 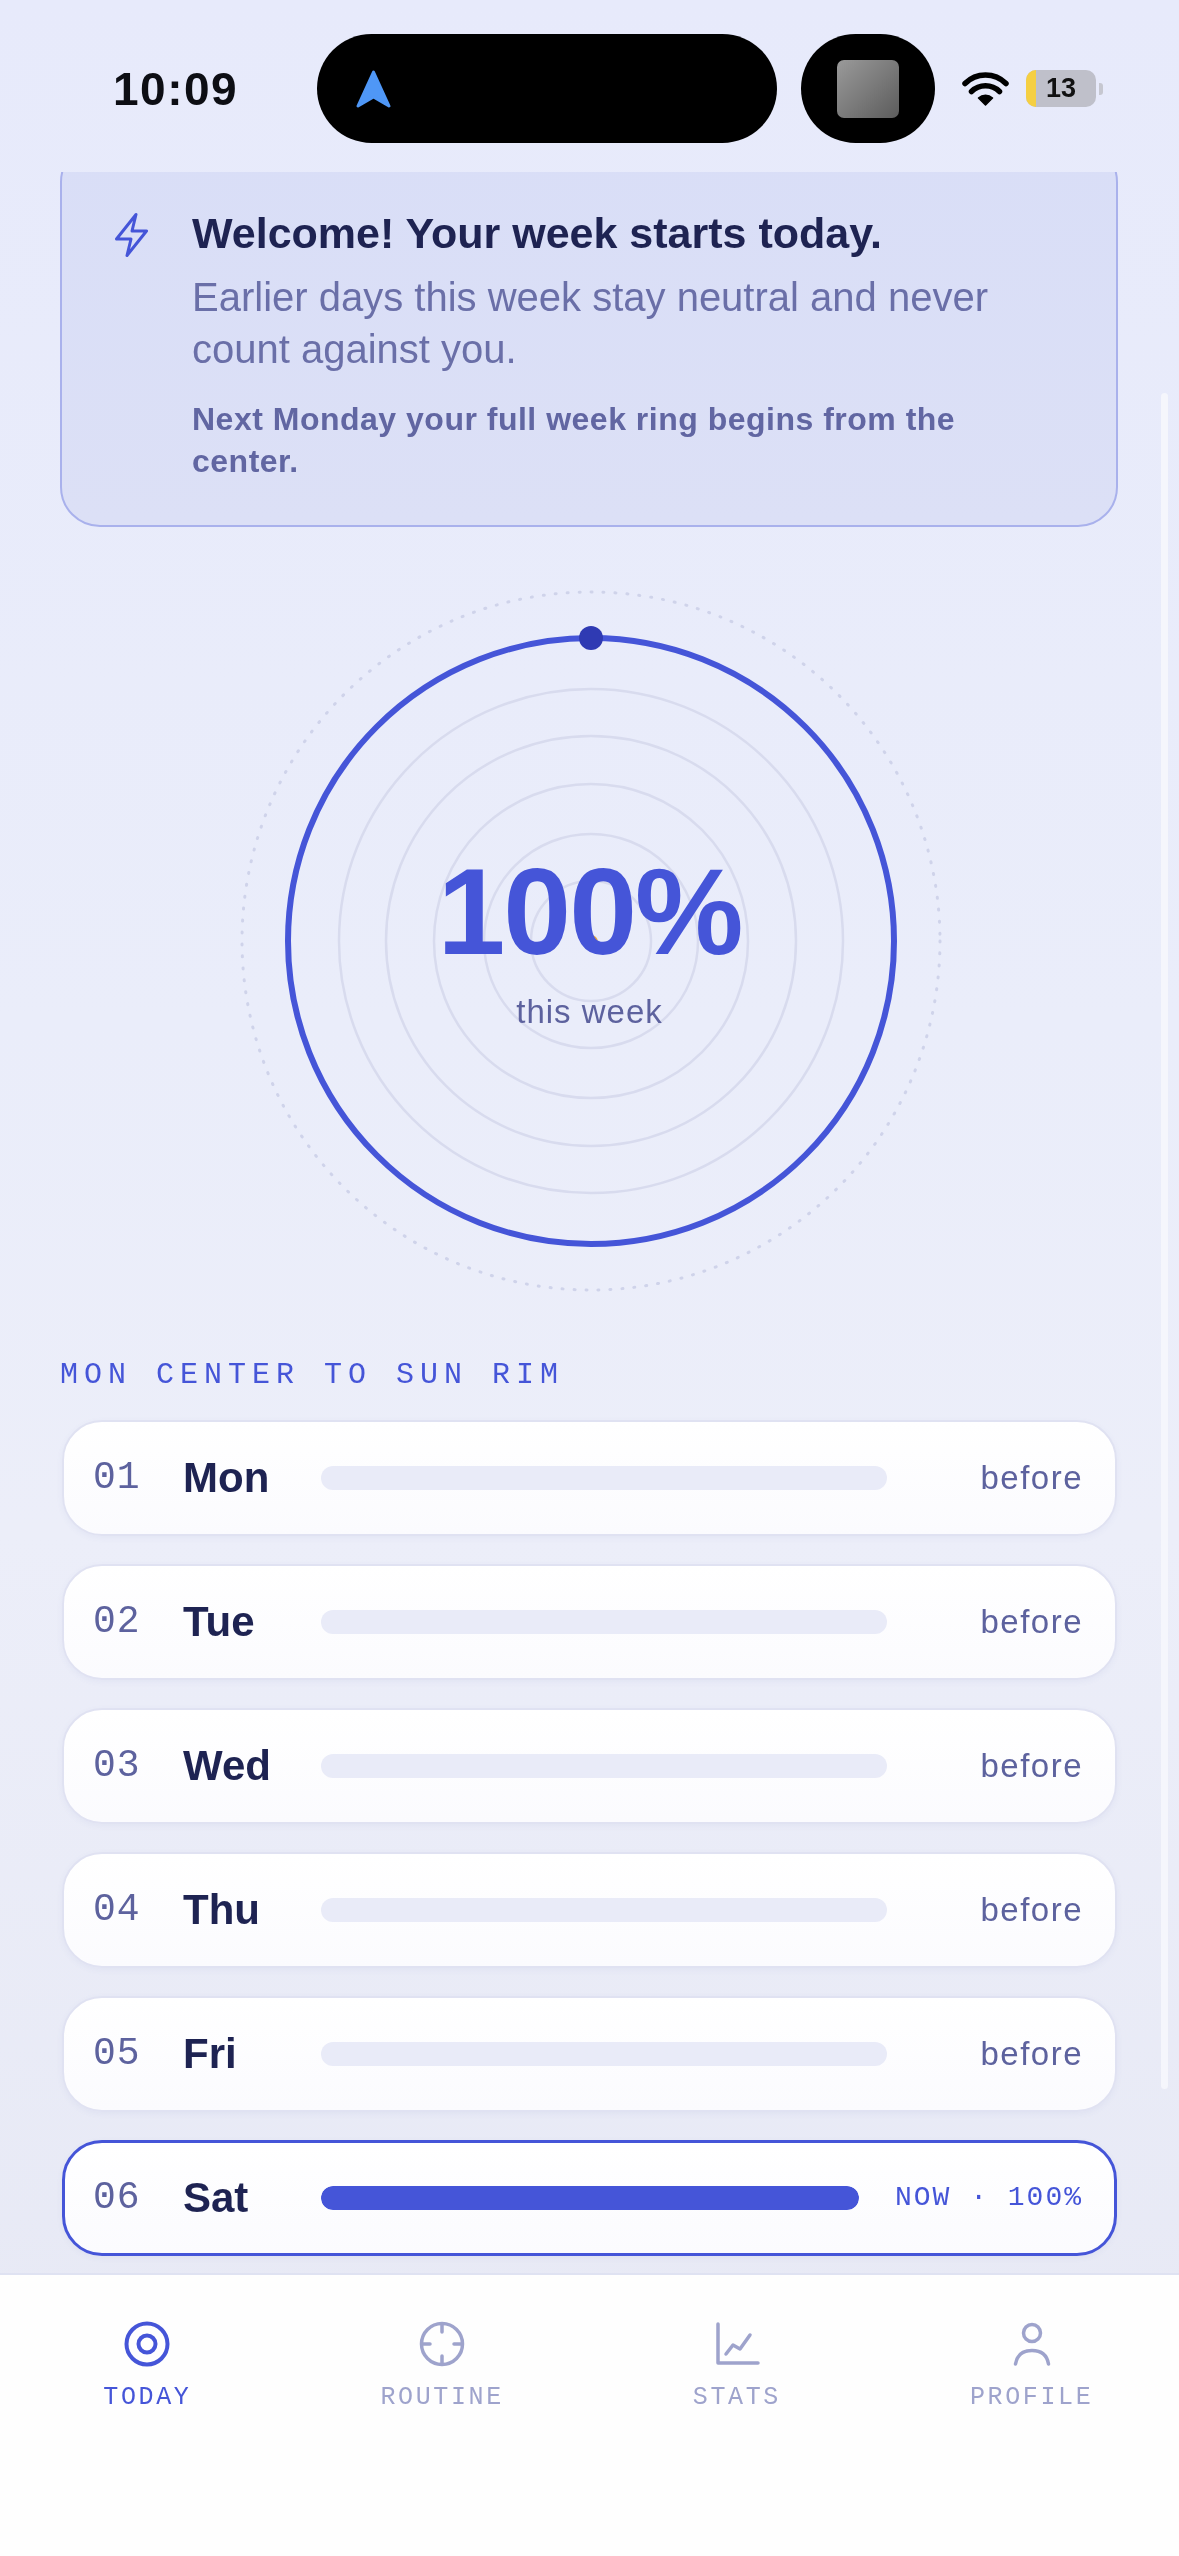 I want to click on tab-button: TODAY, so click(x=147, y=2367).